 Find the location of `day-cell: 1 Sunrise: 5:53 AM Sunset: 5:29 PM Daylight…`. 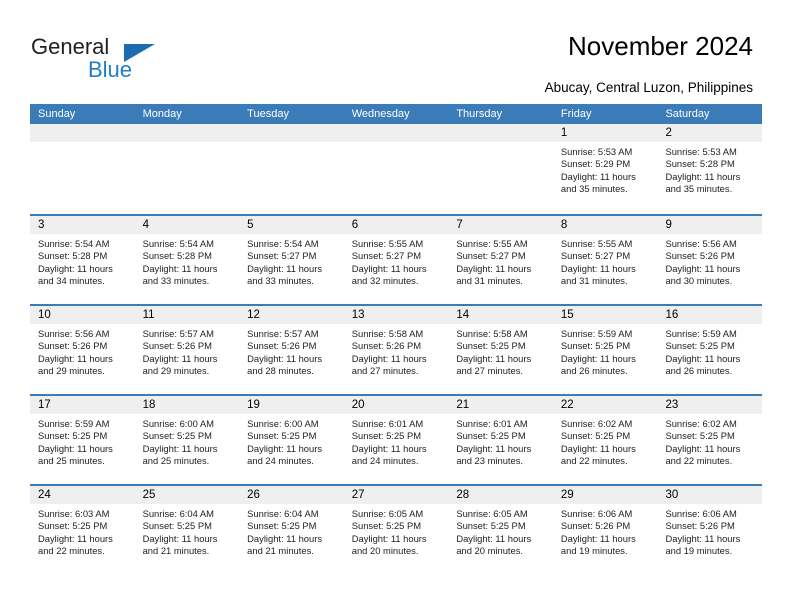

day-cell: 1 Sunrise: 5:53 AM Sunset: 5:29 PM Daylight… is located at coordinates (605, 169).